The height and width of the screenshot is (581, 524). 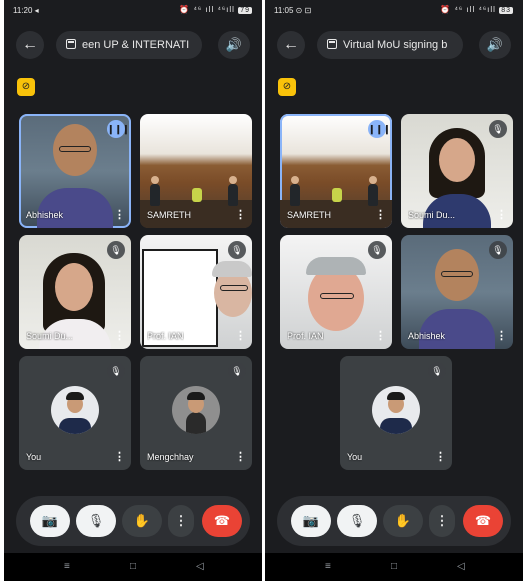 I want to click on android-nav-bar: ≡ □ ◁, so click(x=133, y=567).